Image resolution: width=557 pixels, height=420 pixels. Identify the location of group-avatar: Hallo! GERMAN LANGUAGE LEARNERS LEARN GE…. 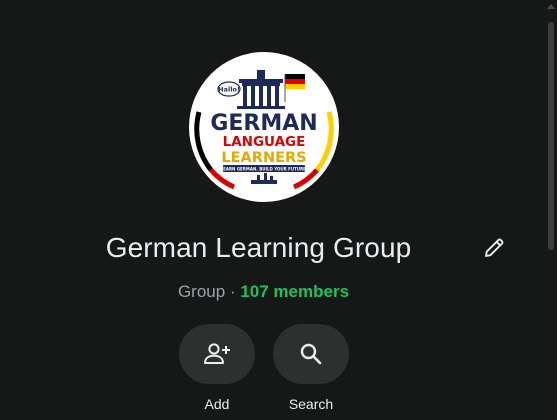
(264, 127).